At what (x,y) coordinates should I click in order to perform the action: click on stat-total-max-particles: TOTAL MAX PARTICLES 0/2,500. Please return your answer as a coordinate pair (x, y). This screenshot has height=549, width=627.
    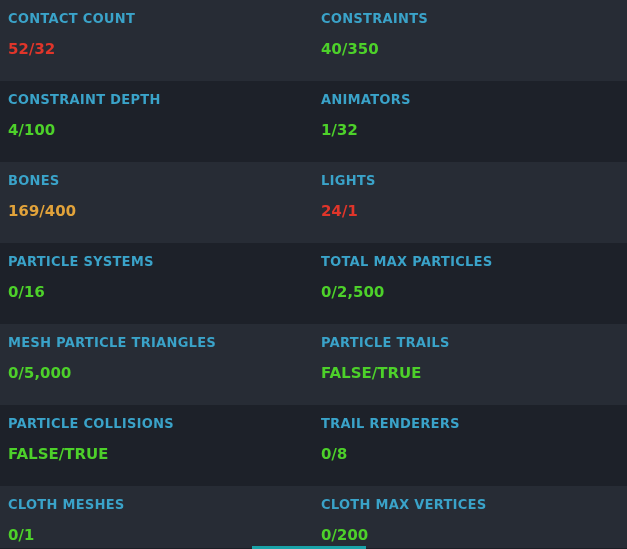
    Looking at the image, I should click on (470, 283).